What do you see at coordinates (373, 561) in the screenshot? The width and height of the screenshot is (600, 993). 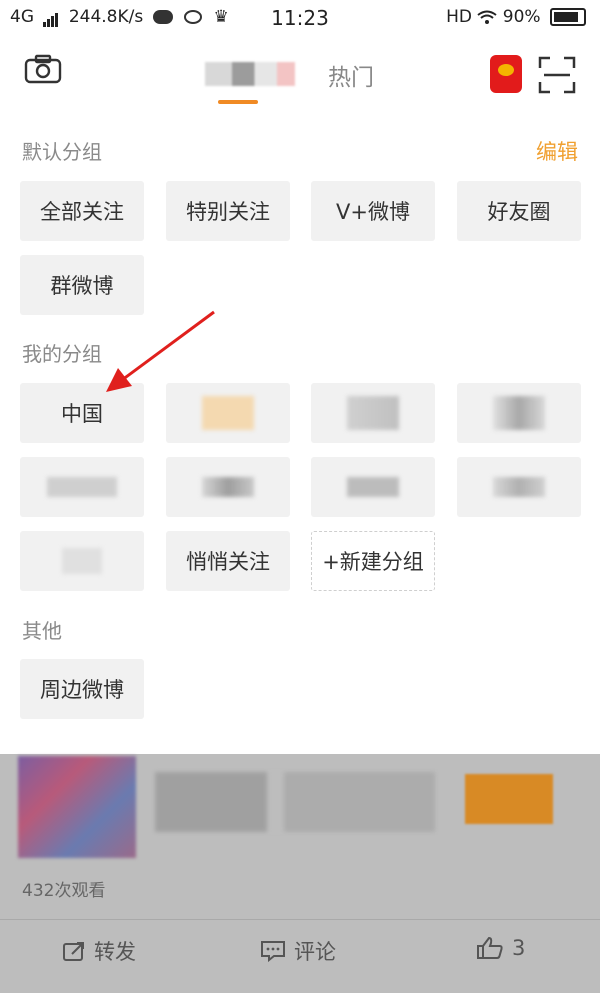 I see `new-group-button: +新建分组` at bounding box center [373, 561].